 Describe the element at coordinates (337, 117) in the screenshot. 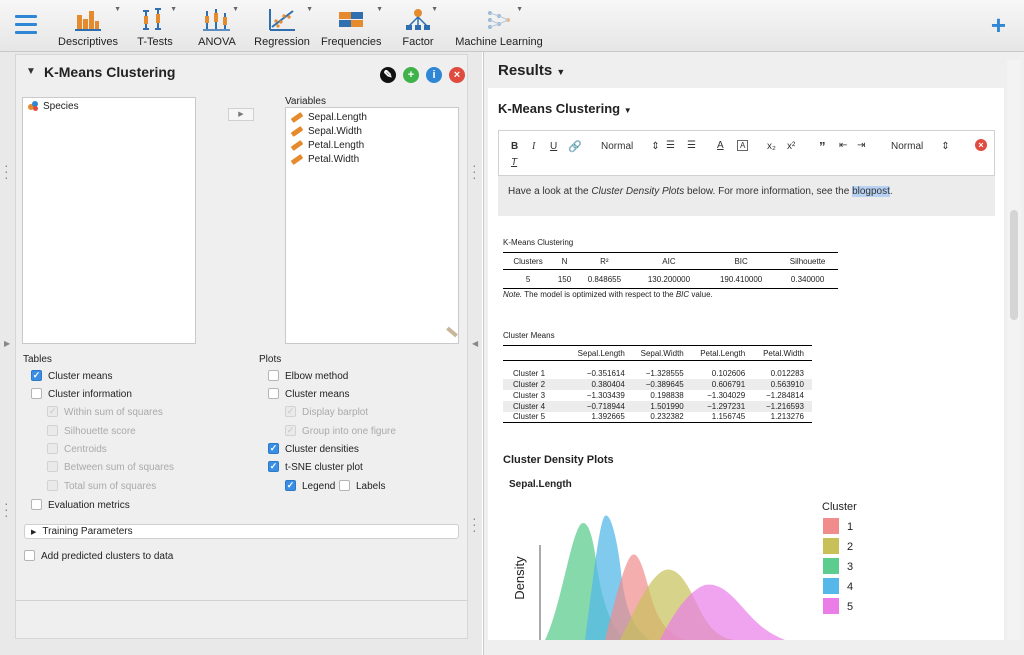

I see `variable-name: Sepal.Length` at that location.